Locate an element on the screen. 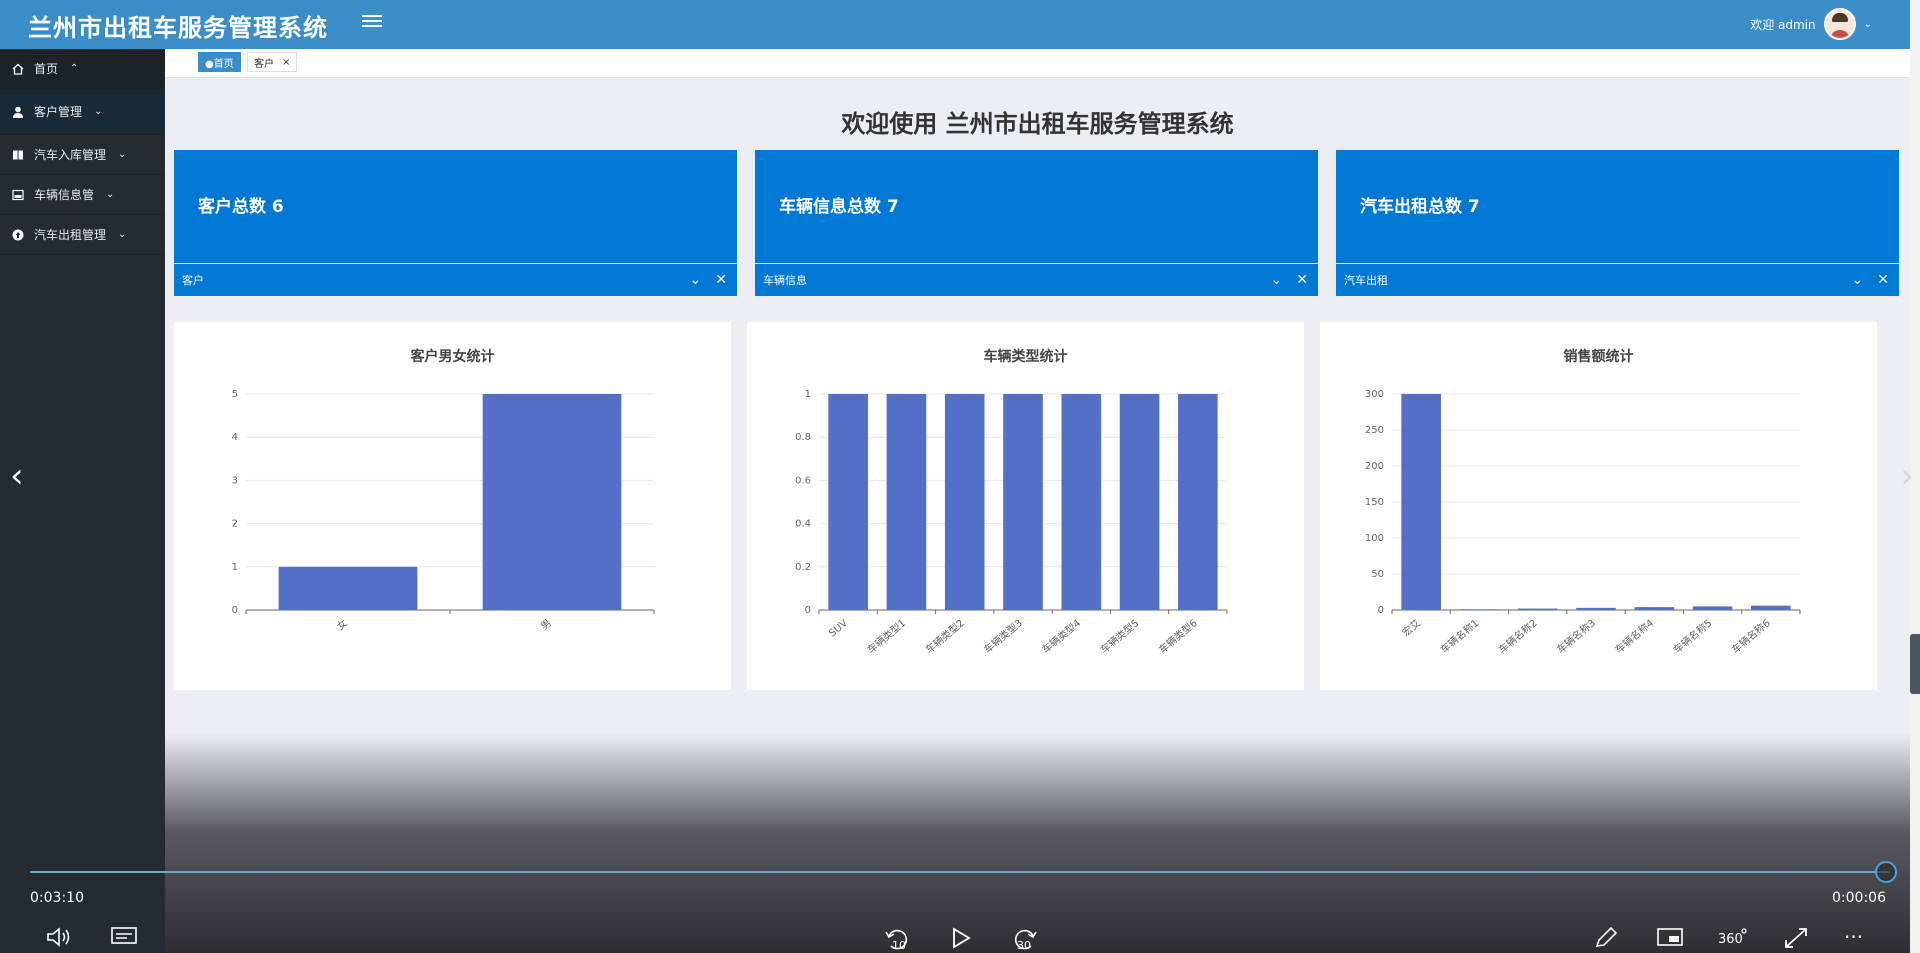 The image size is (1920, 953). app-title: 兰州市出租车服务管理系统 is located at coordinates (178, 28).